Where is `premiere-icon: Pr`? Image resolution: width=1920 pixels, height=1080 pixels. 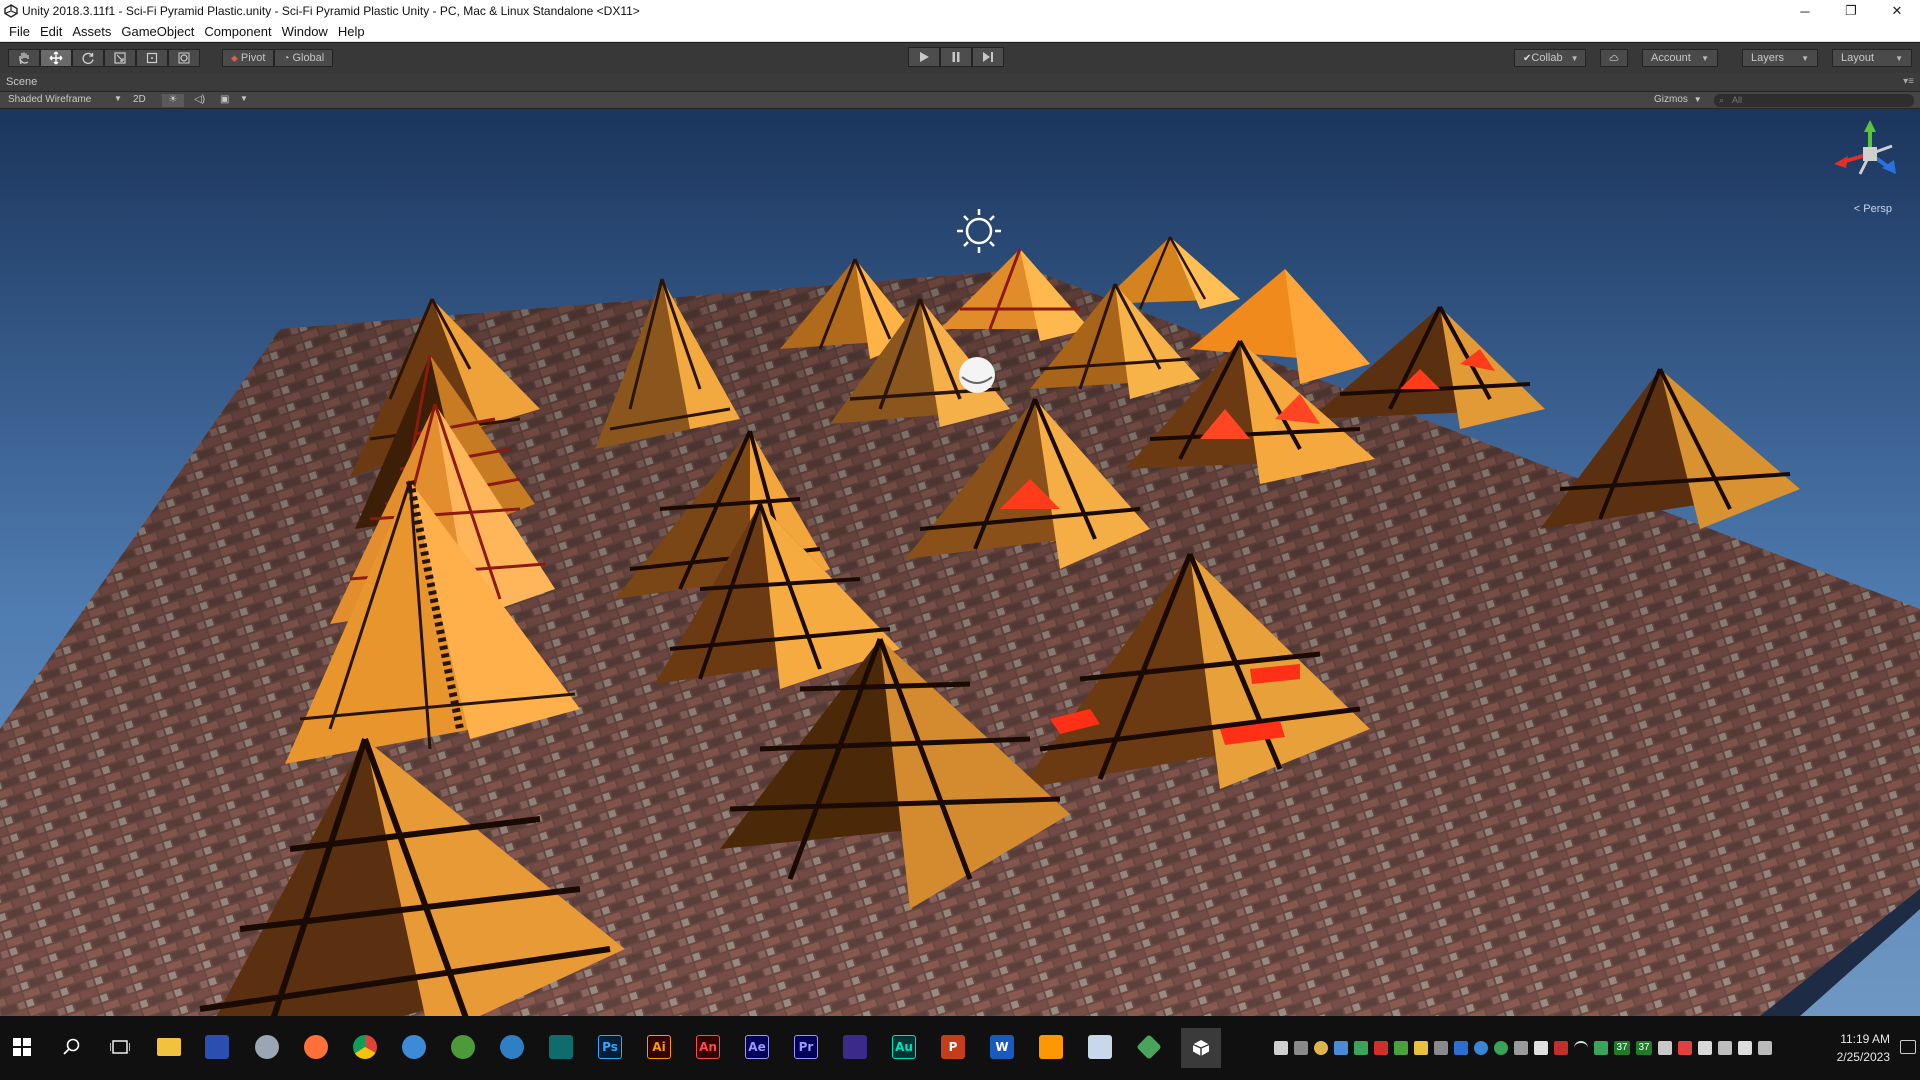
premiere-icon: Pr is located at coordinates (806, 1047).